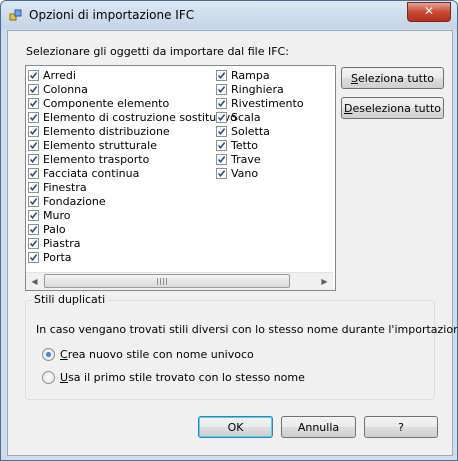  What do you see at coordinates (59, 75) in the screenshot?
I see `list-item-label: Arredi` at bounding box center [59, 75].